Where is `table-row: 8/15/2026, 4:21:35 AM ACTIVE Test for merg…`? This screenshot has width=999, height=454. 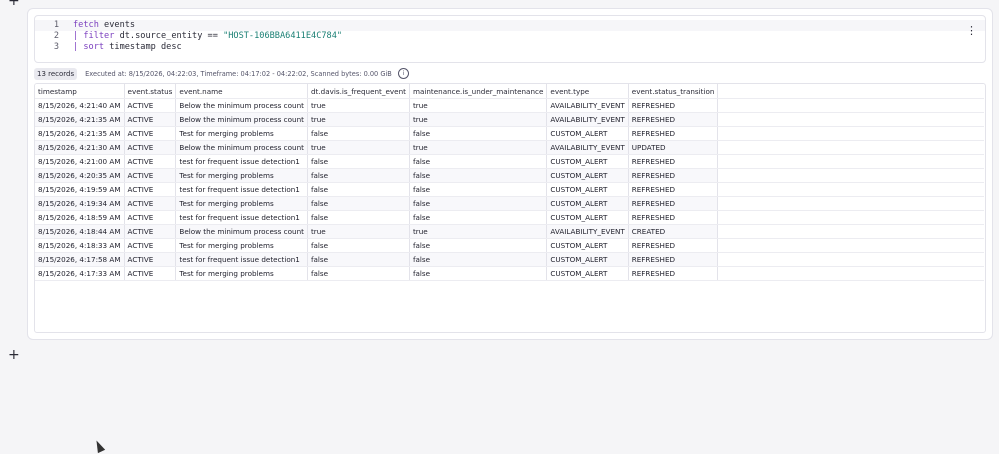
table-row: 8/15/2026, 4:21:35 AM ACTIVE Test for merg… is located at coordinates (510, 133).